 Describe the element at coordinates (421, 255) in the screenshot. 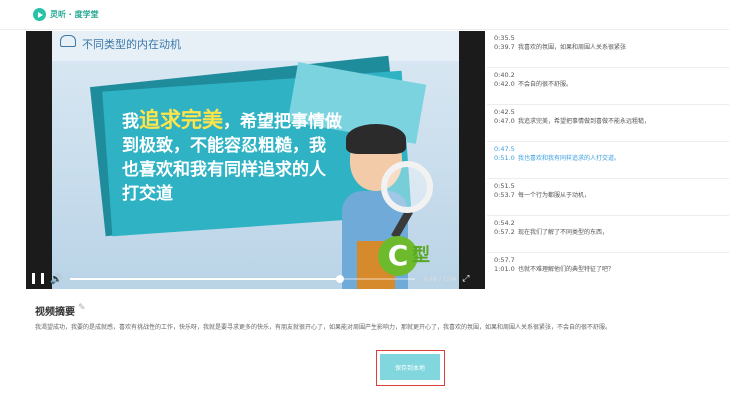

I see `type-badge-text: 型` at that location.